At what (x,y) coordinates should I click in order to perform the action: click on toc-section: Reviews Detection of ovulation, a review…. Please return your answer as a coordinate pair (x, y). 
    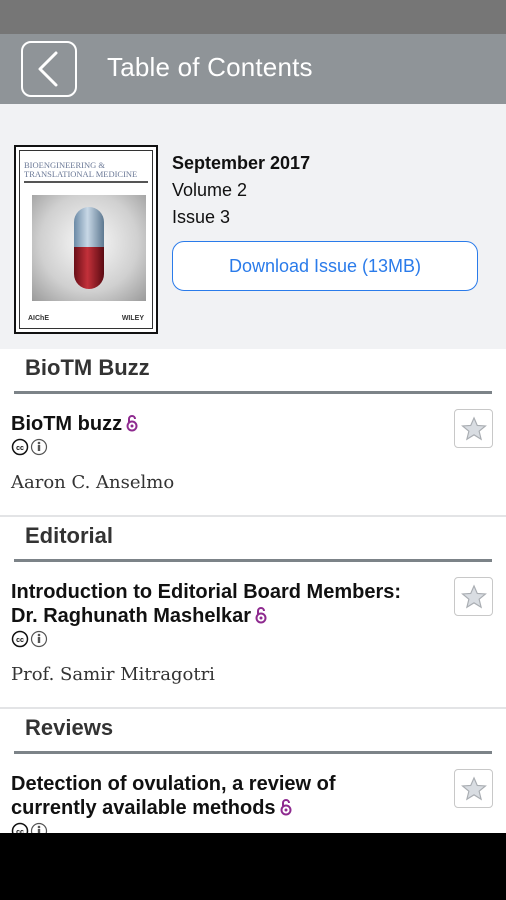
    Looking at the image, I should click on (253, 771).